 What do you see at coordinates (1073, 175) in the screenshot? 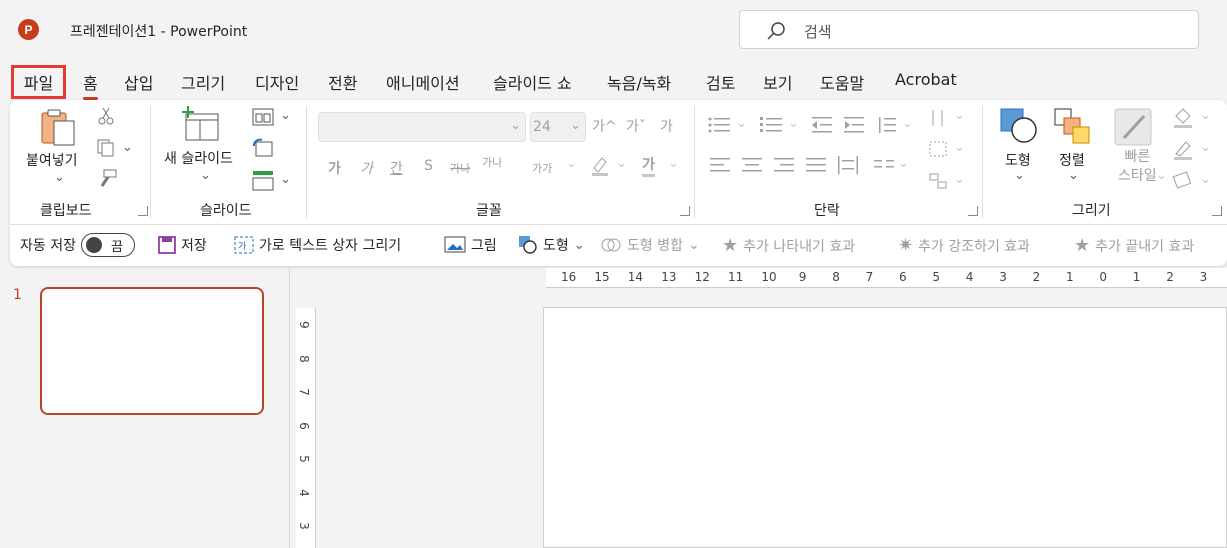
I see `arrange-dropdown-icon: ⌄` at bounding box center [1073, 175].